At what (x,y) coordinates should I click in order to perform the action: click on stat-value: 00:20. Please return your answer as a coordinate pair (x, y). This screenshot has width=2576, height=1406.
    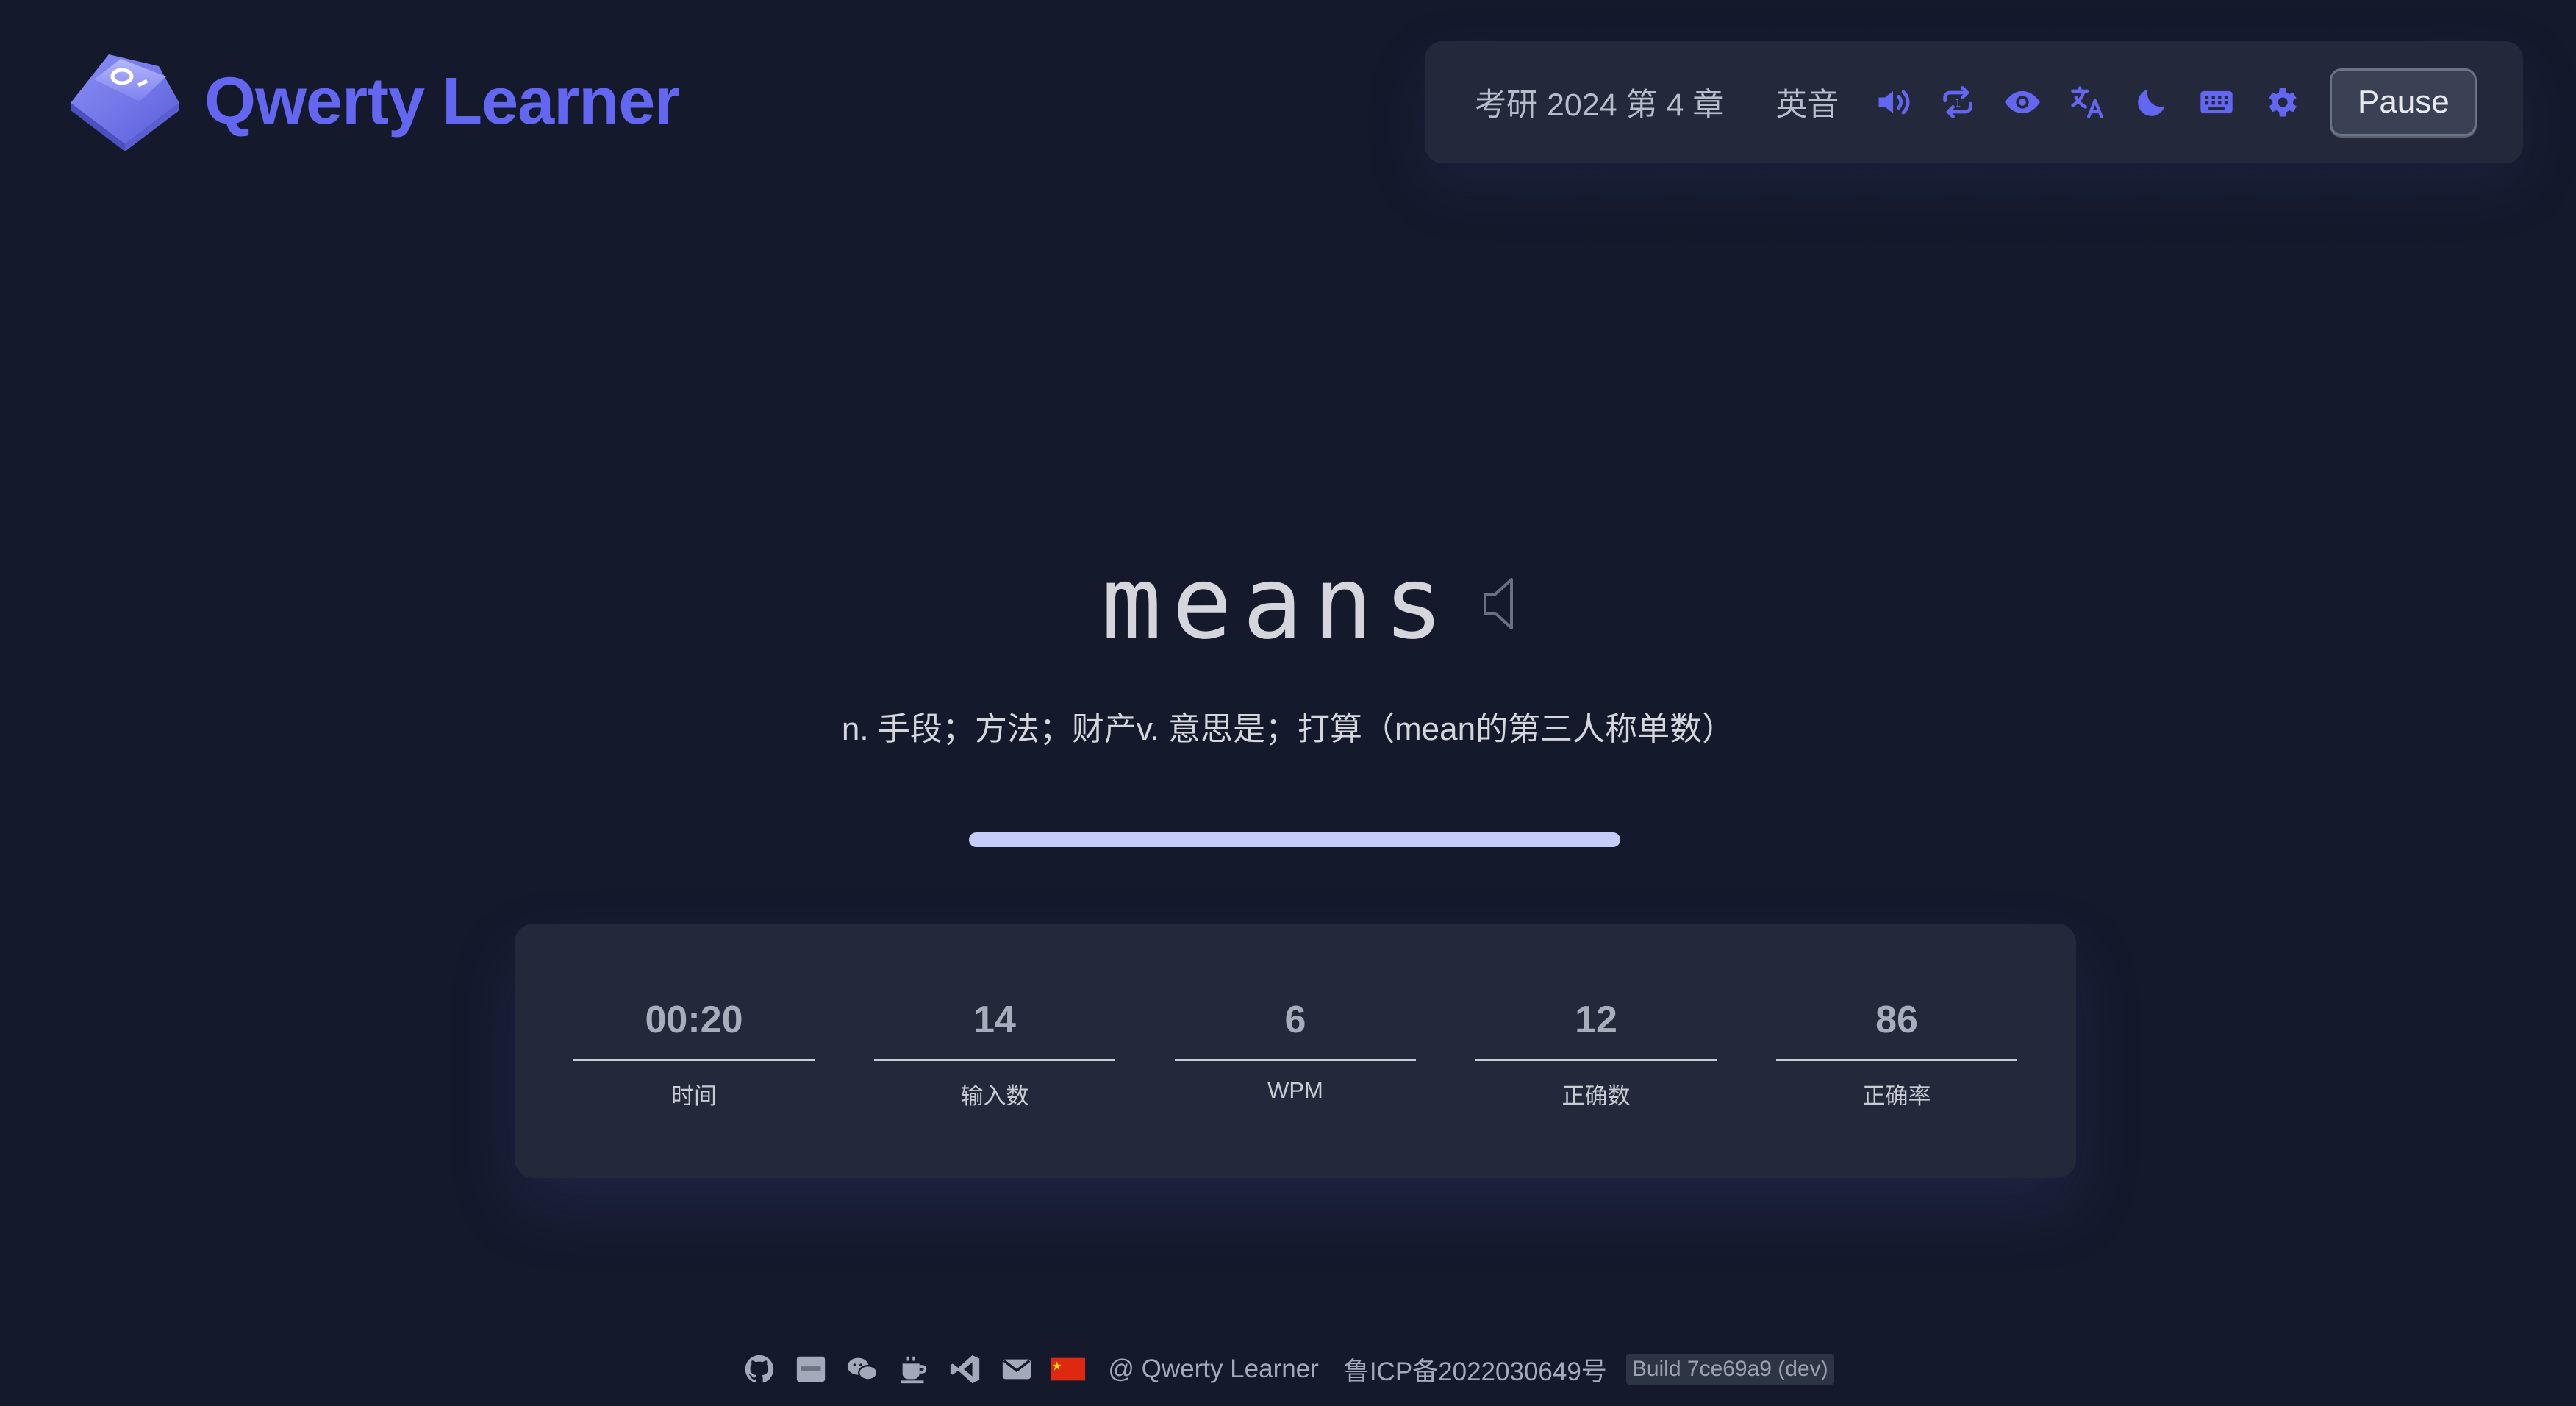
    Looking at the image, I should click on (694, 1020).